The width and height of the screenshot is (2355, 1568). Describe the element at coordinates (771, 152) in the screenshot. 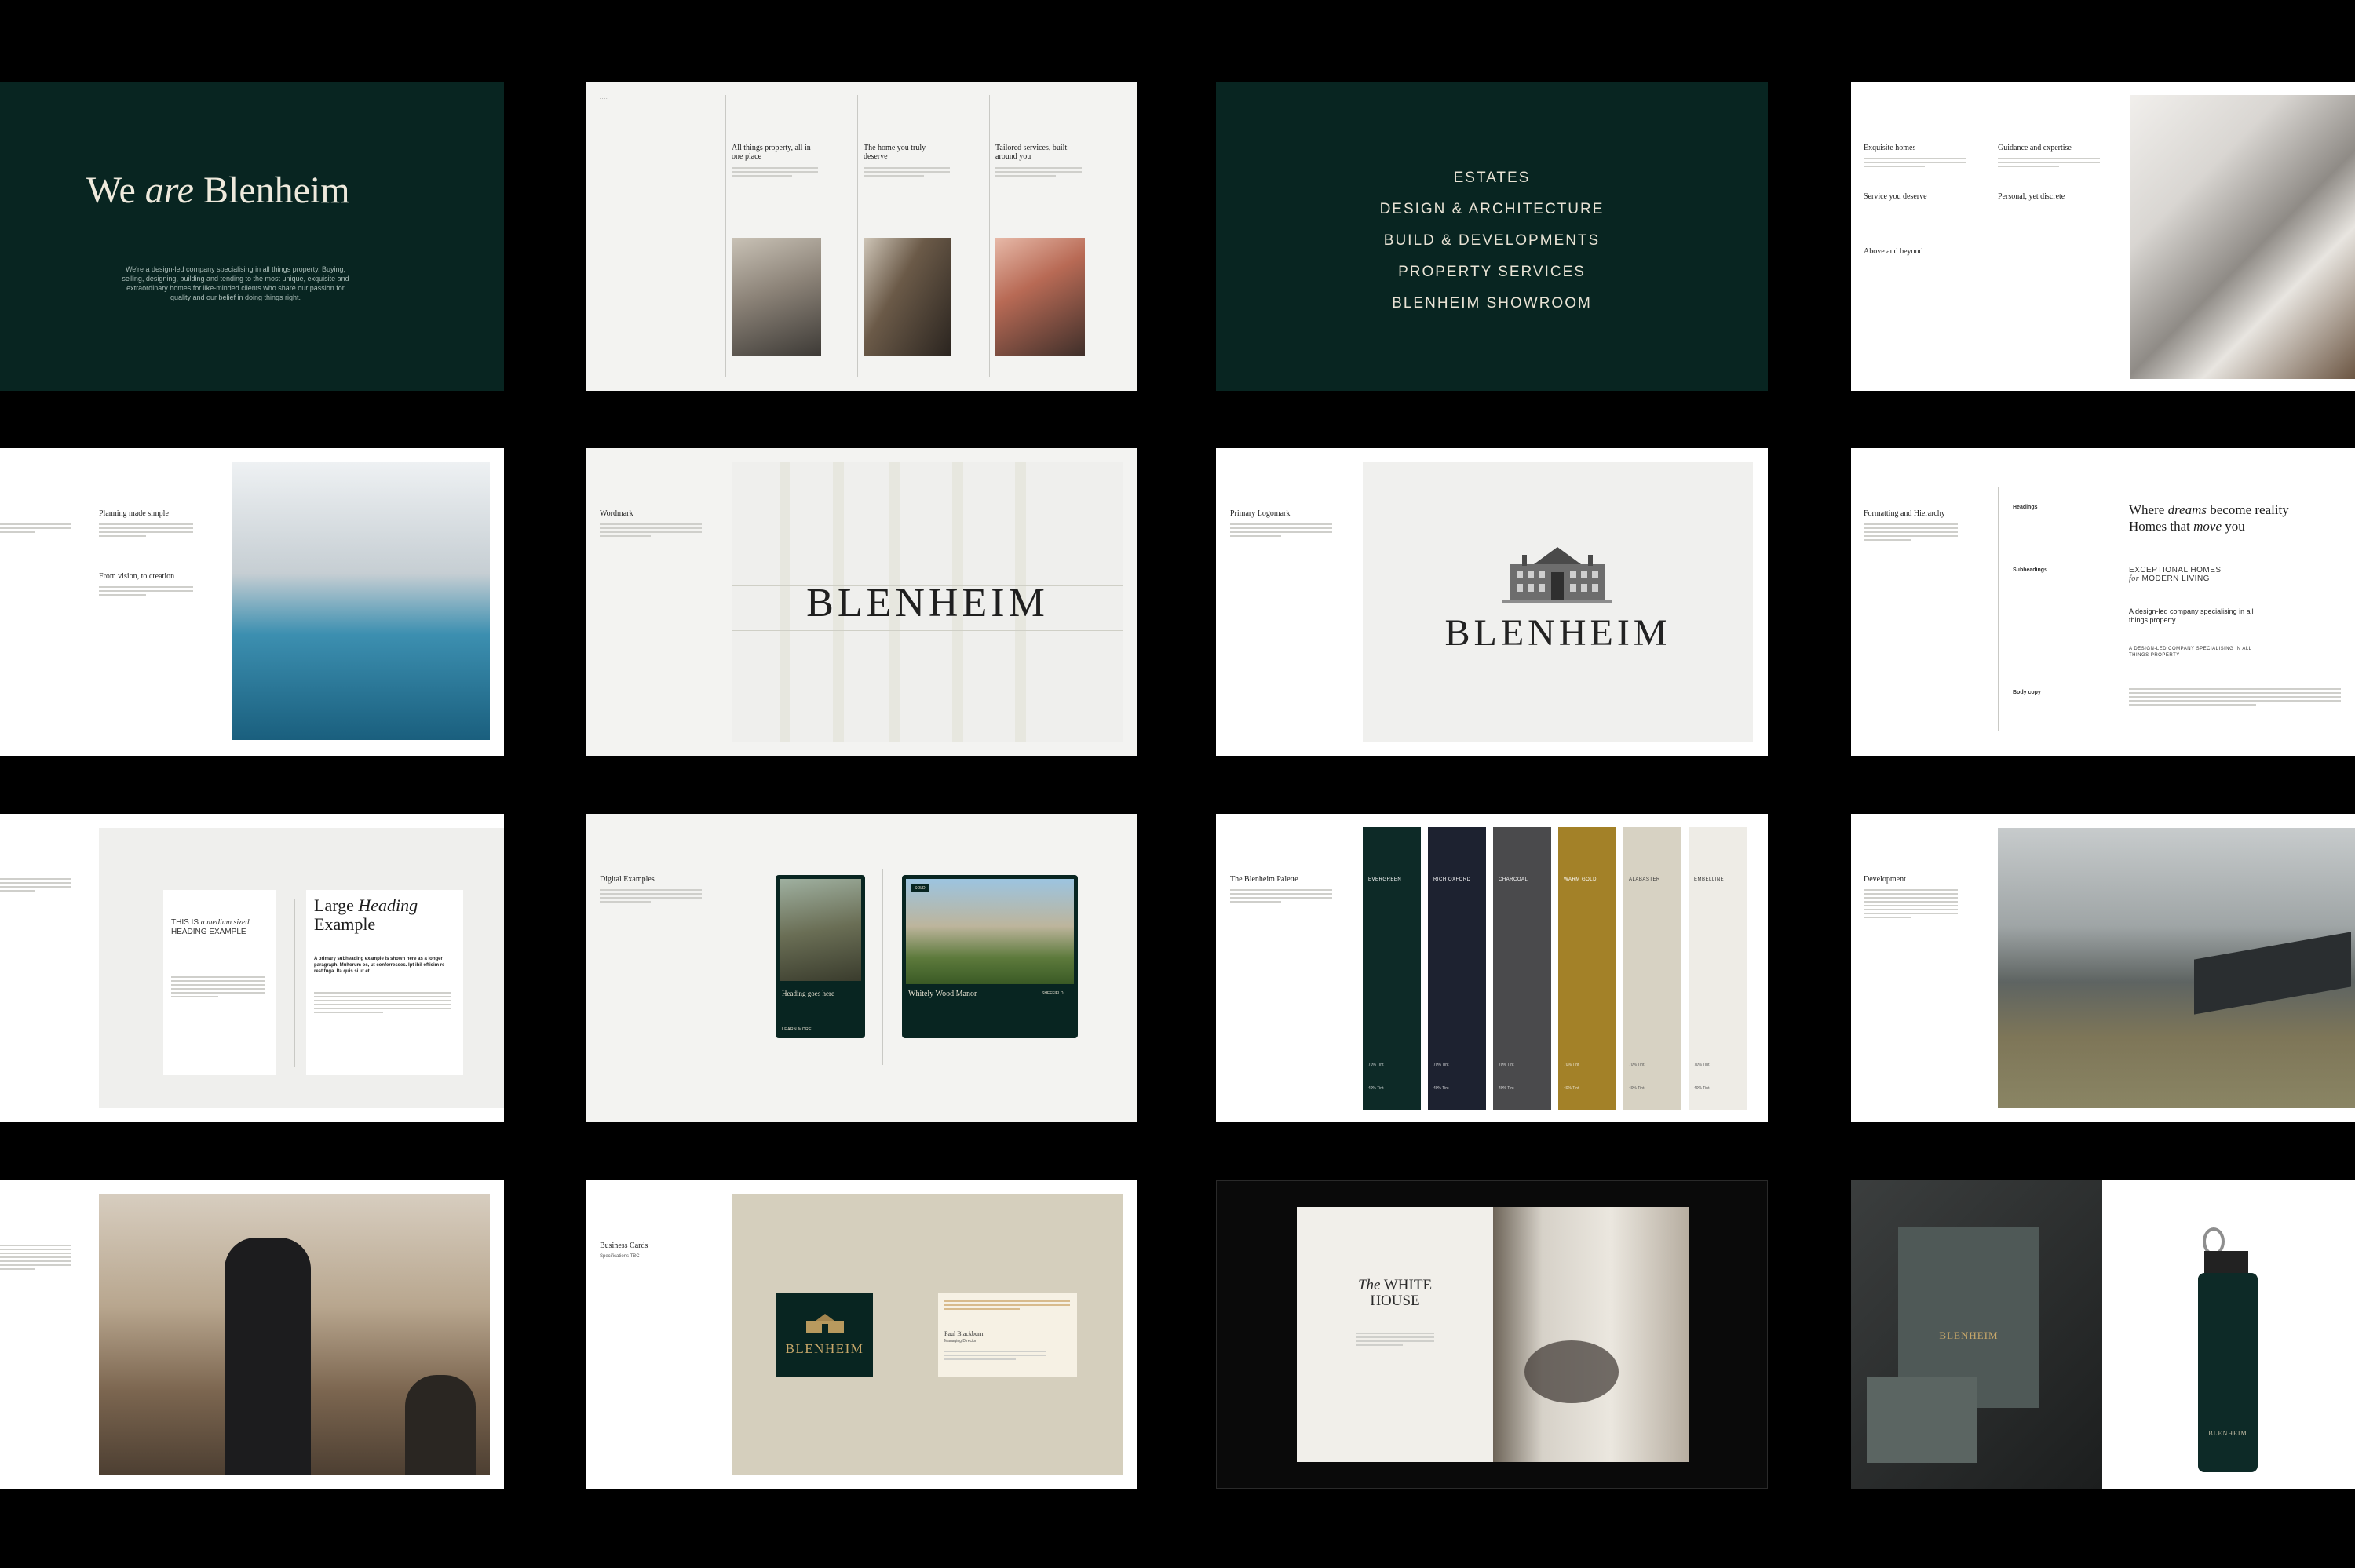

I see `column-heading: All things property, all in one place` at that location.